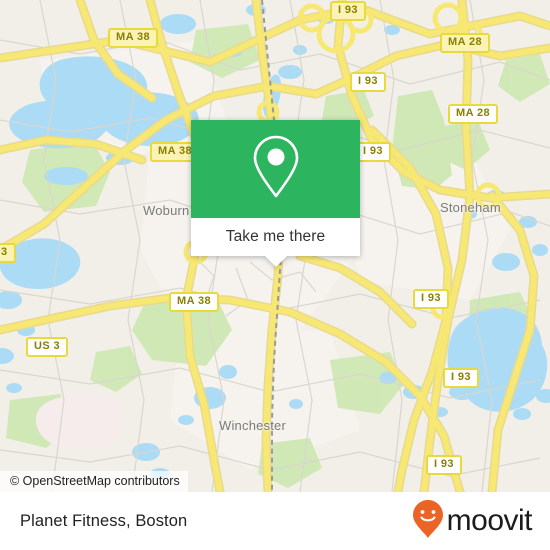 This screenshot has height=550, width=550. What do you see at coordinates (431, 299) in the screenshot?
I see `route-shield-i-93-right-upper: I 93` at bounding box center [431, 299].